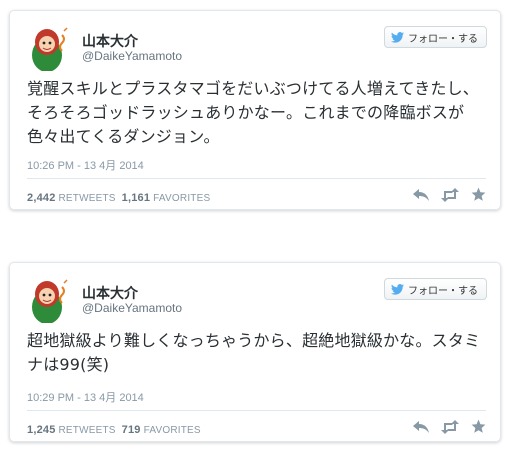  Describe the element at coordinates (118, 198) in the screenshot. I see `tweet-stats: 2,442 RETWEETS 1,161 FAVORITES` at that location.